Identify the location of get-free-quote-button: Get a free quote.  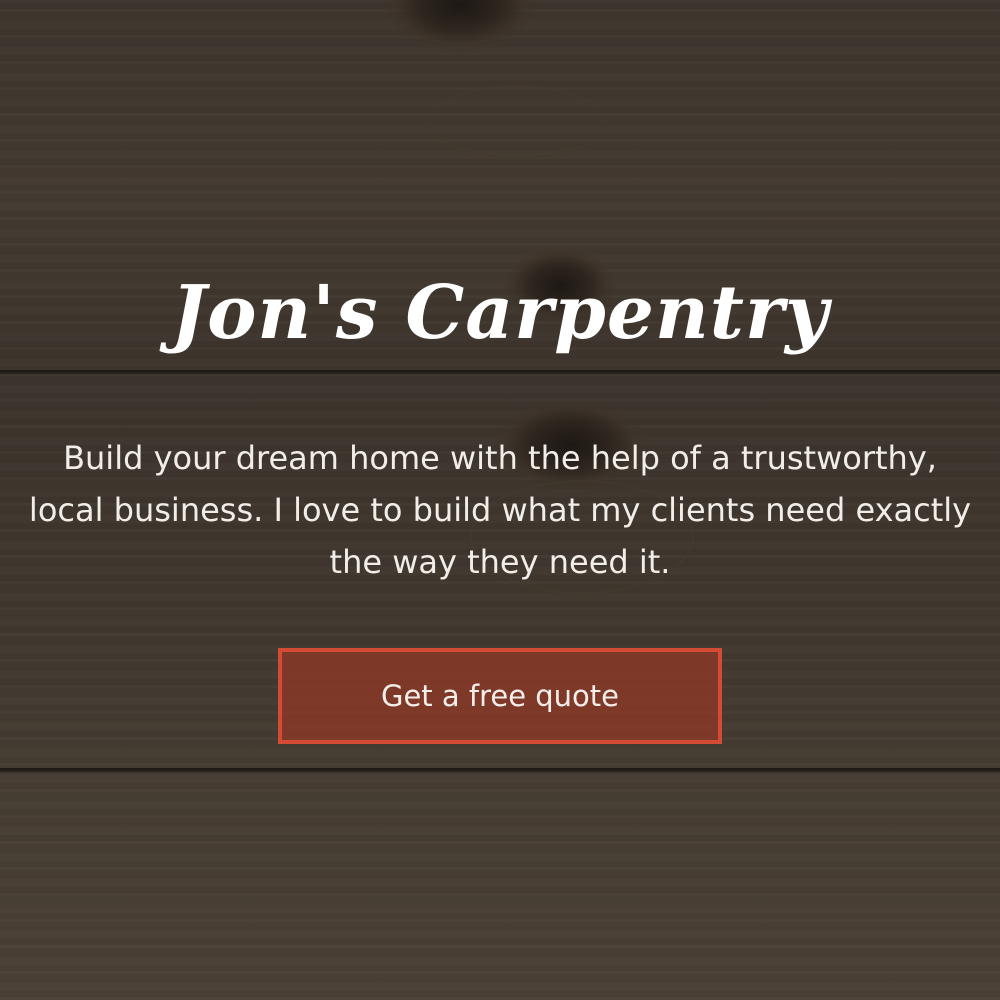
(500, 696).